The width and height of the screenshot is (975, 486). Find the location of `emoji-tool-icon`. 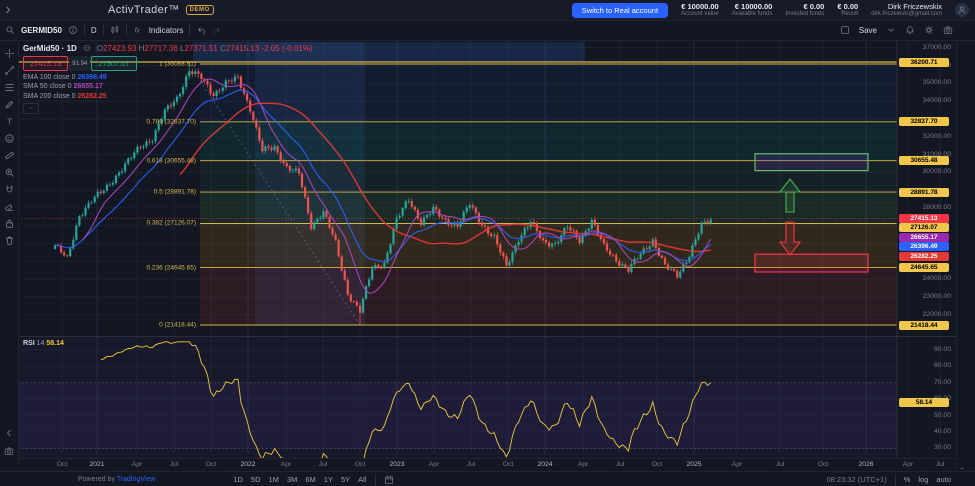

emoji-tool-icon is located at coordinates (9, 138).